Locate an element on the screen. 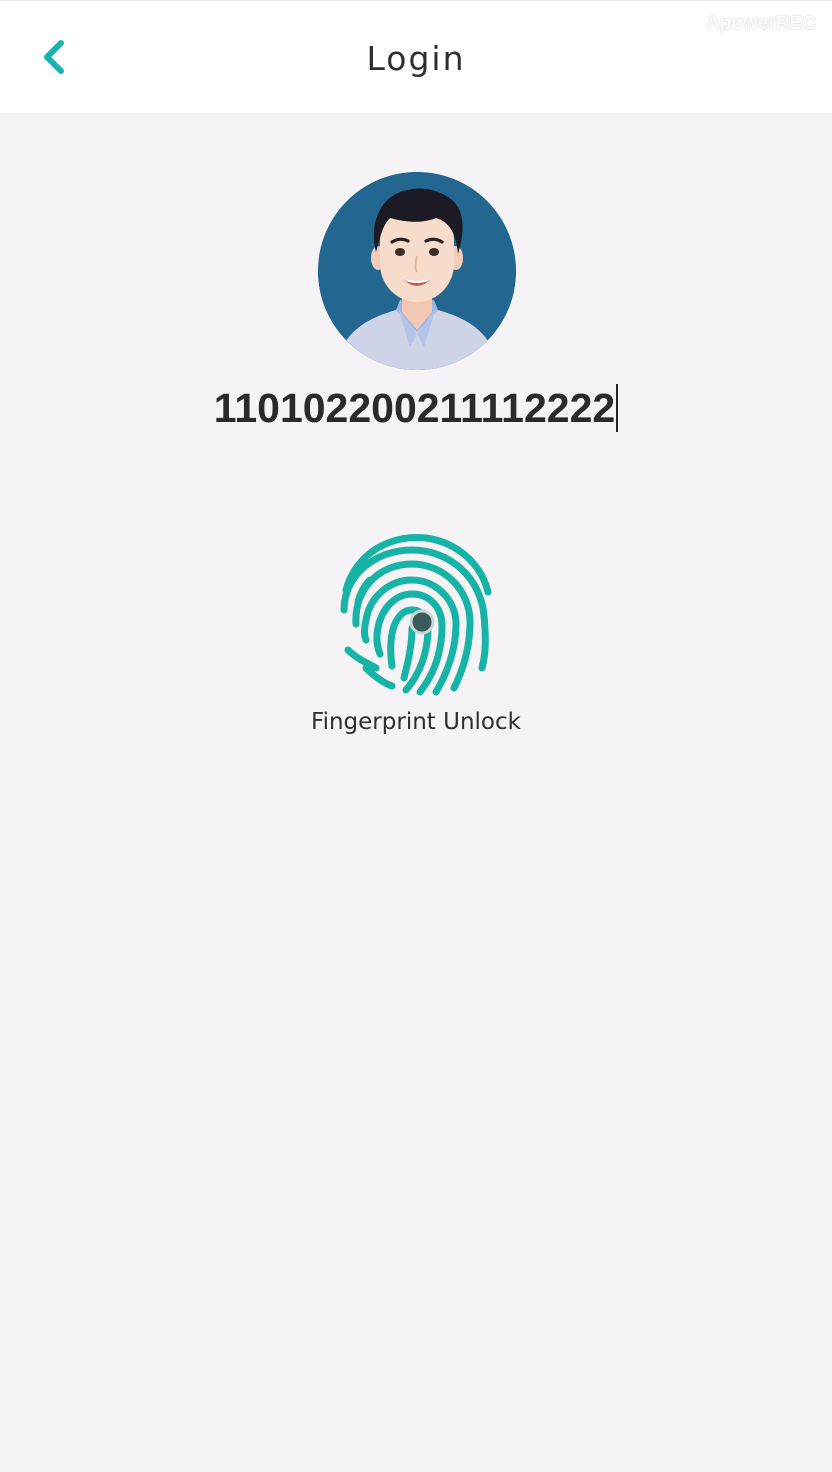  account-number: 110102200211112222 is located at coordinates (416, 408).